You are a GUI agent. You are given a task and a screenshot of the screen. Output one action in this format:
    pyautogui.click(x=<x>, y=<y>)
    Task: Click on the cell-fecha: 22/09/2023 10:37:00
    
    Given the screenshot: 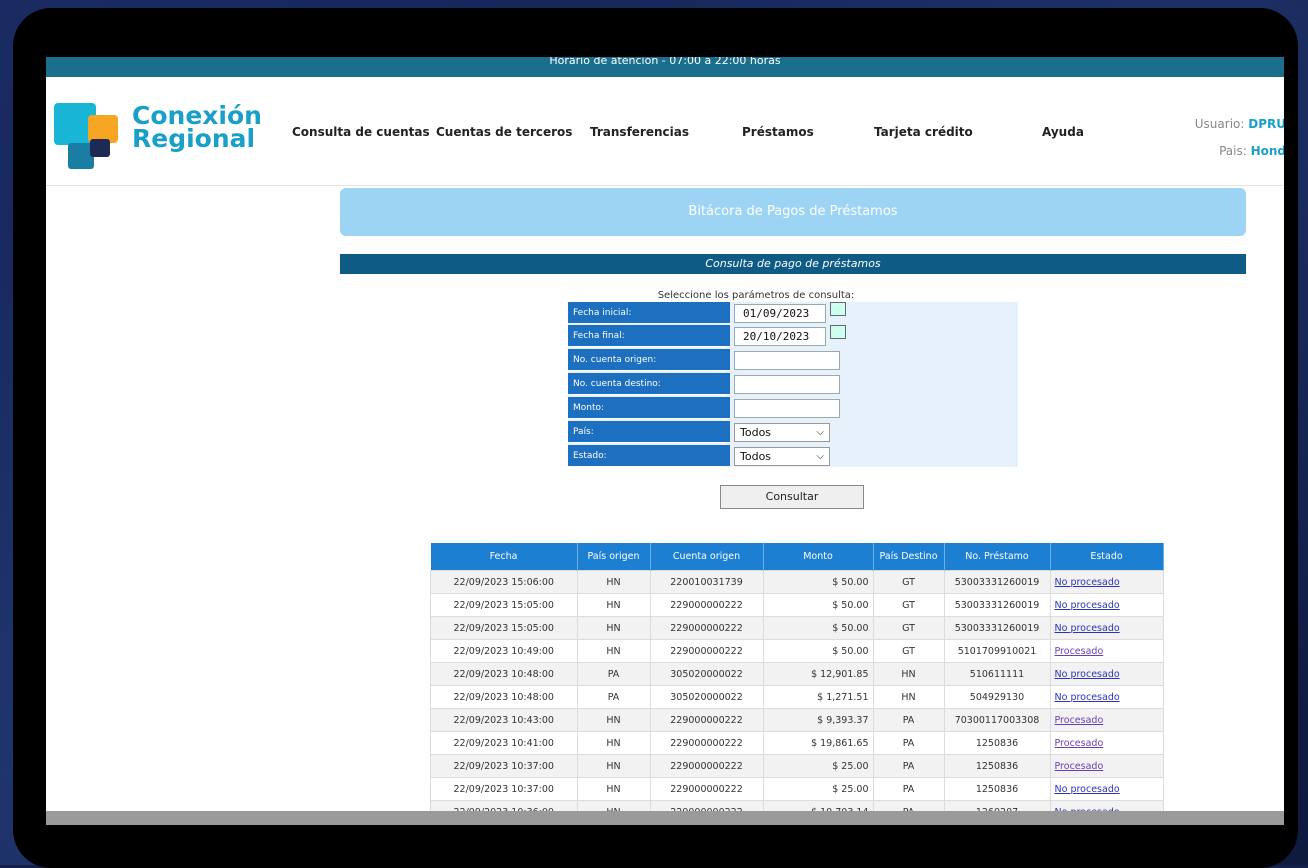 What is the action you would take?
    pyautogui.click(x=504, y=789)
    